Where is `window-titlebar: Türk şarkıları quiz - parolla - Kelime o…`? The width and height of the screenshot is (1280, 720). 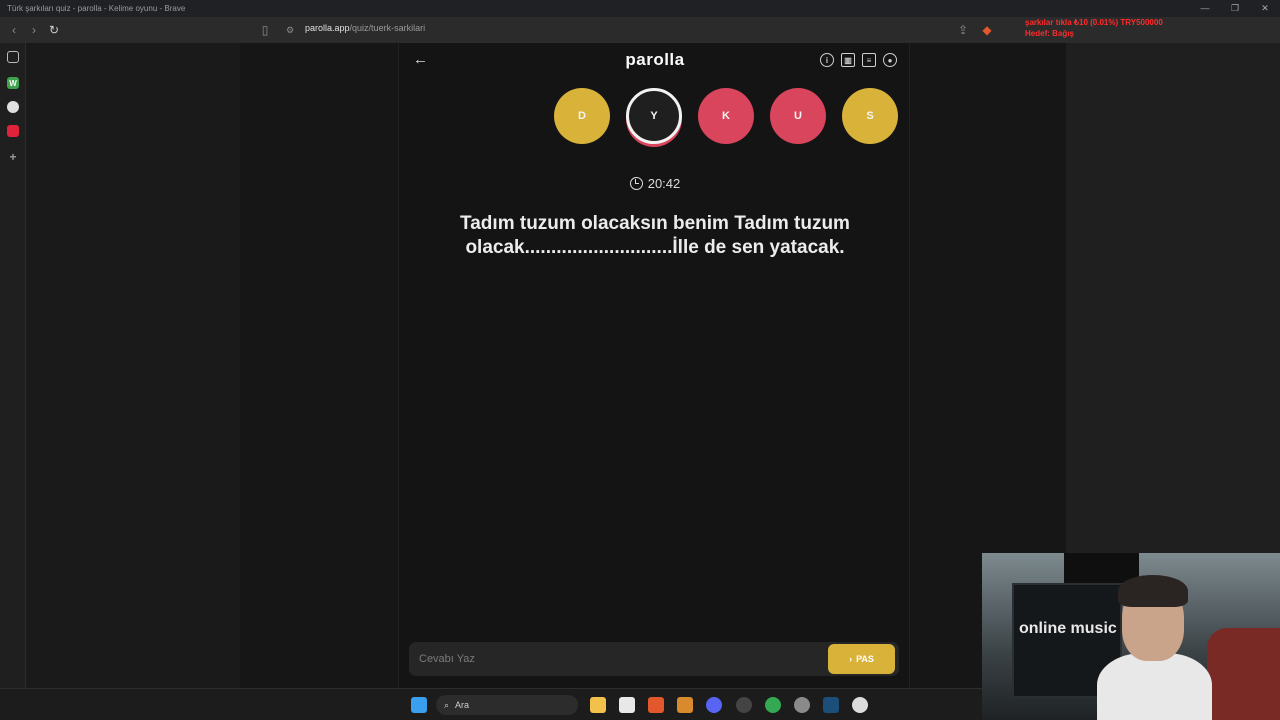 window-titlebar: Türk şarkıları quiz - parolla - Kelime o… is located at coordinates (640, 8).